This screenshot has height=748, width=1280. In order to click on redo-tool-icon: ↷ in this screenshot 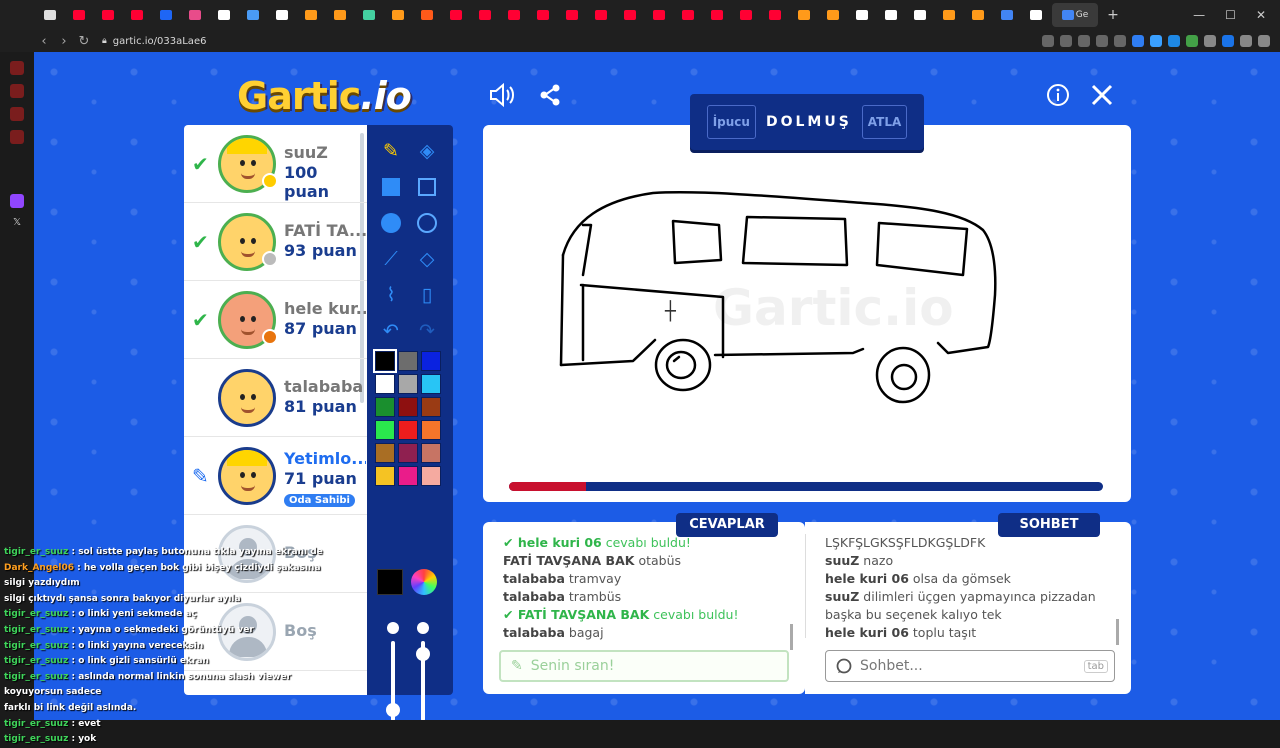, I will do `click(427, 331)`.